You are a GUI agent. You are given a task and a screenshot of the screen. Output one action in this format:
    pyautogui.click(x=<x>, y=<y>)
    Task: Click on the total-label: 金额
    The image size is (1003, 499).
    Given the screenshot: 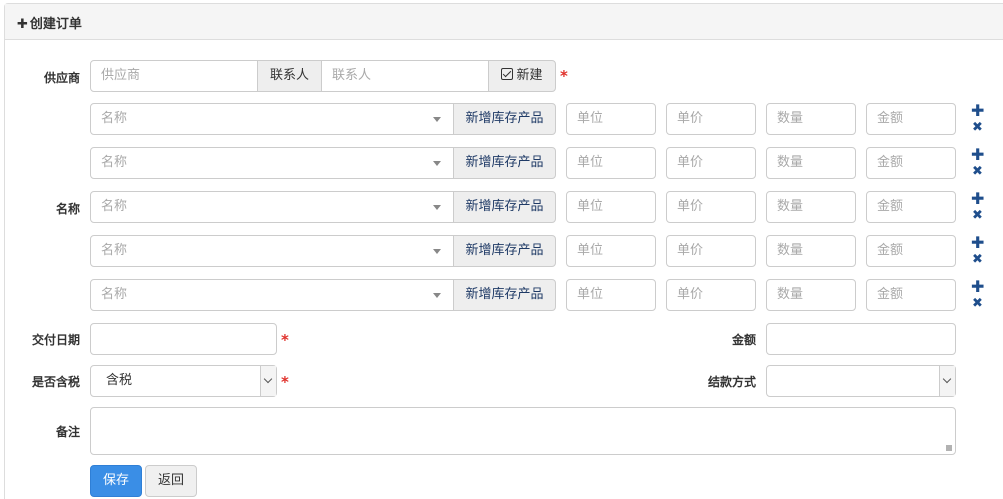 What is the action you would take?
    pyautogui.click(x=743, y=340)
    